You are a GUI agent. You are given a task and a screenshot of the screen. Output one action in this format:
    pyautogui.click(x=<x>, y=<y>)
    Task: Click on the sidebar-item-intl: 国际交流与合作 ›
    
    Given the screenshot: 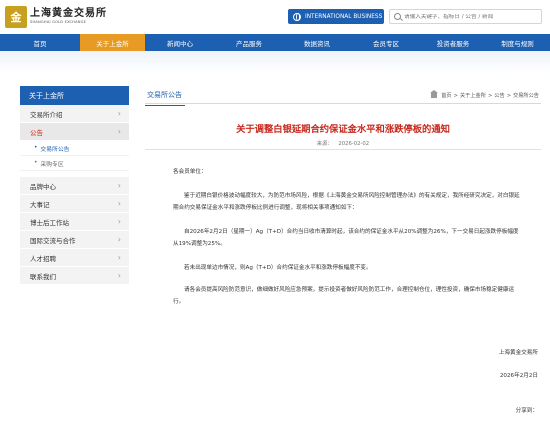 What is the action you would take?
    pyautogui.click(x=74, y=240)
    